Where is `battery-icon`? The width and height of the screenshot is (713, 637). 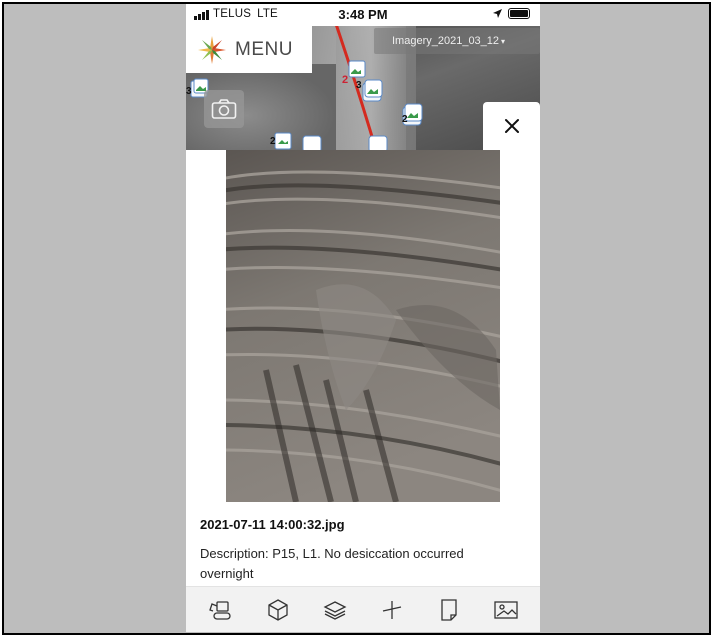 battery-icon is located at coordinates (519, 13).